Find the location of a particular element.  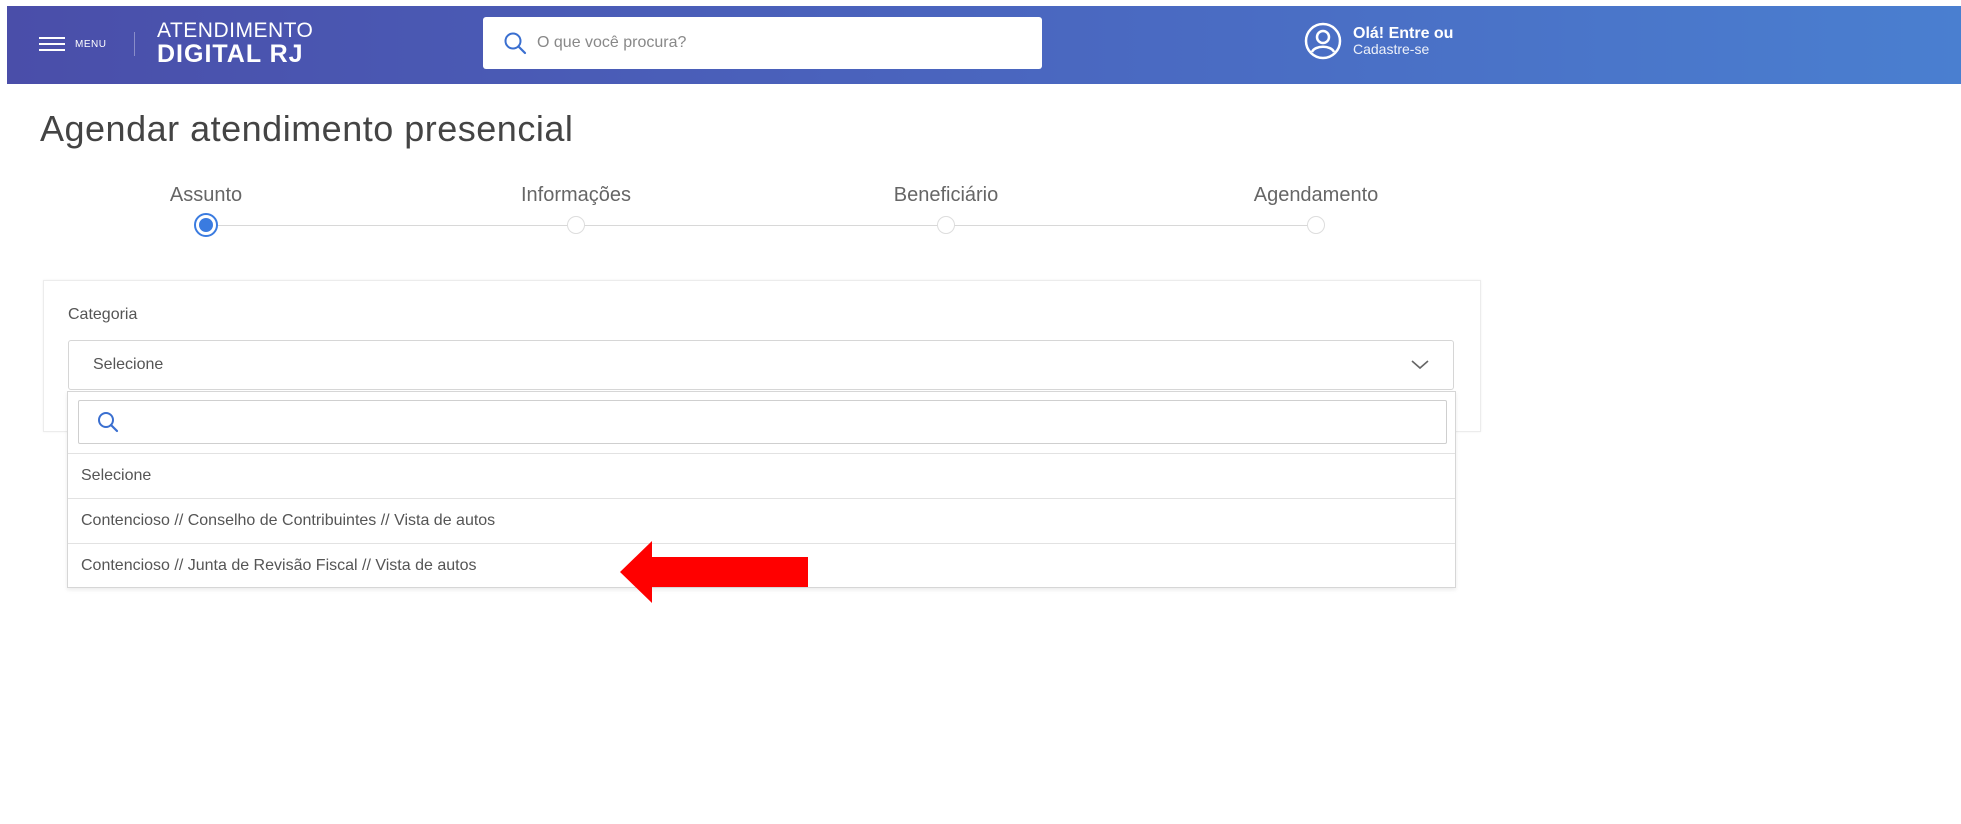

menu-divider is located at coordinates (134, 44).